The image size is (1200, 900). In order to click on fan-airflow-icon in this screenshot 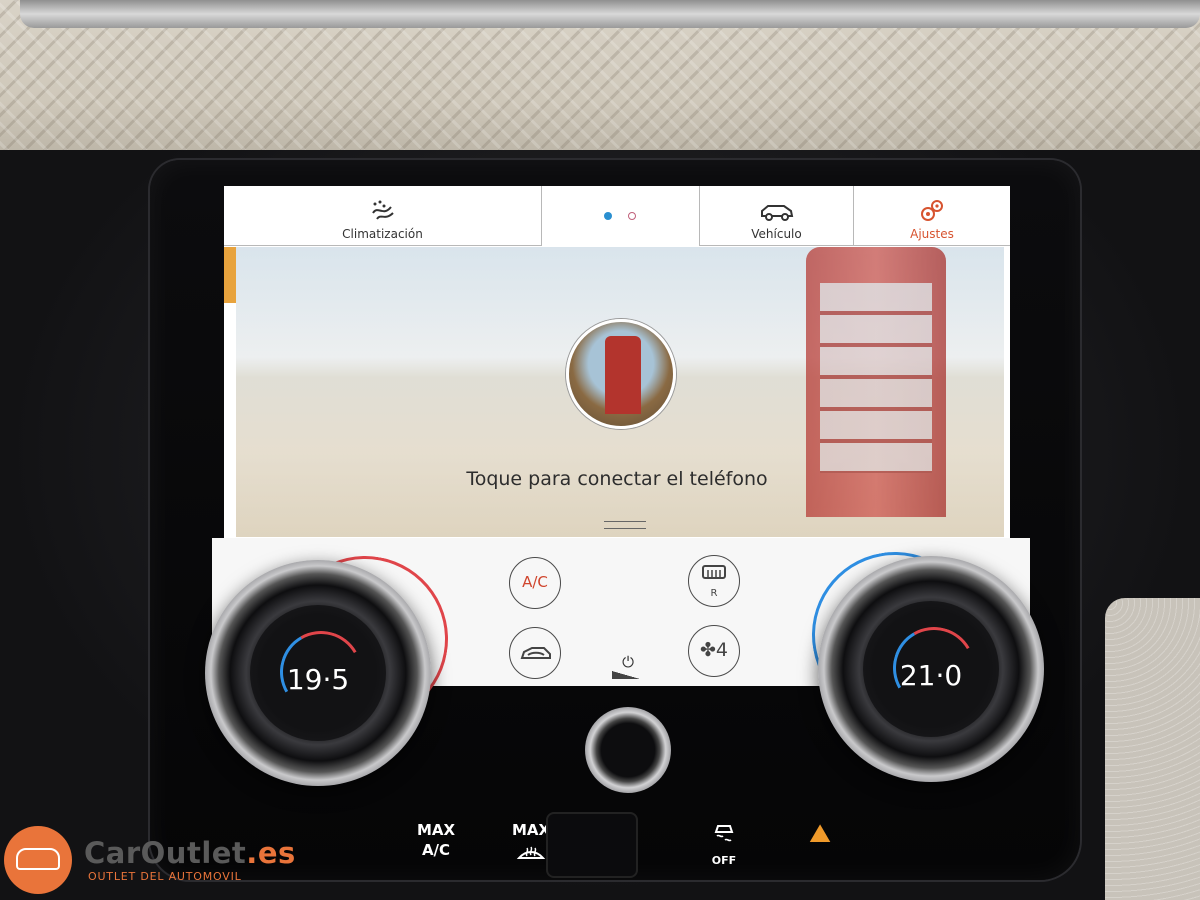, I will do `click(382, 210)`.